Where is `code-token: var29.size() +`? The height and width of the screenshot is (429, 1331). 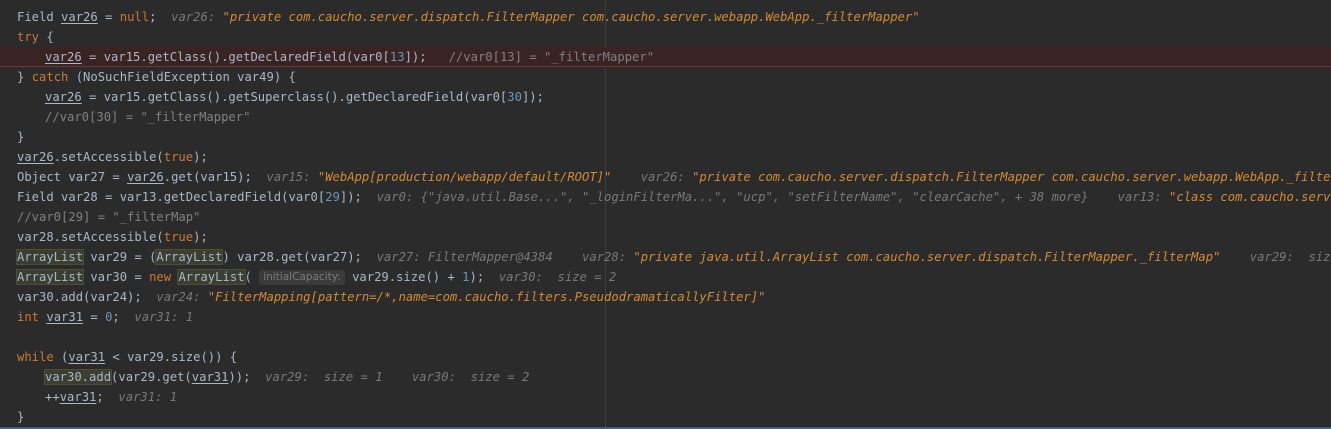 code-token: var29.size() + is located at coordinates (403, 277).